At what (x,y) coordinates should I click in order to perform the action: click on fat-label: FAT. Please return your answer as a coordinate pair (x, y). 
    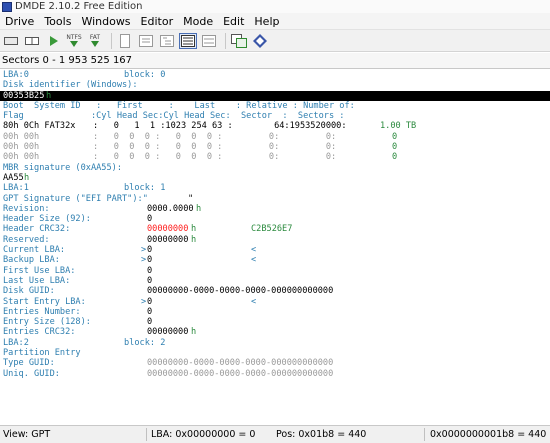
    Looking at the image, I should click on (95, 37).